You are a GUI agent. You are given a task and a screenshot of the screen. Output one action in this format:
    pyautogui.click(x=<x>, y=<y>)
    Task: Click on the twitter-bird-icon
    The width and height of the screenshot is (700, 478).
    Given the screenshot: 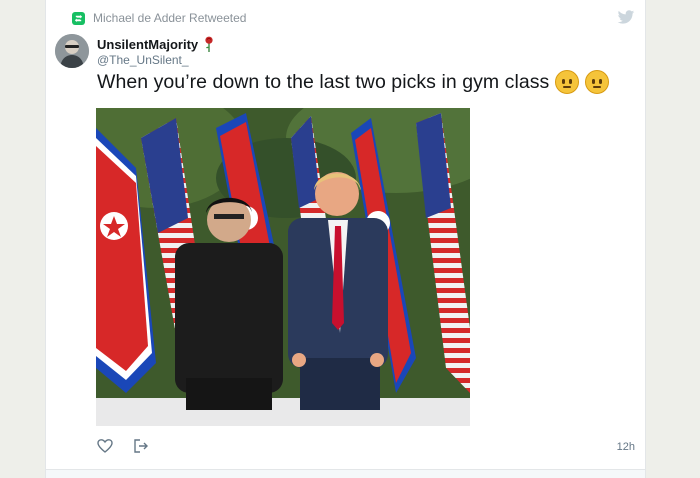 What is the action you would take?
    pyautogui.click(x=626, y=17)
    